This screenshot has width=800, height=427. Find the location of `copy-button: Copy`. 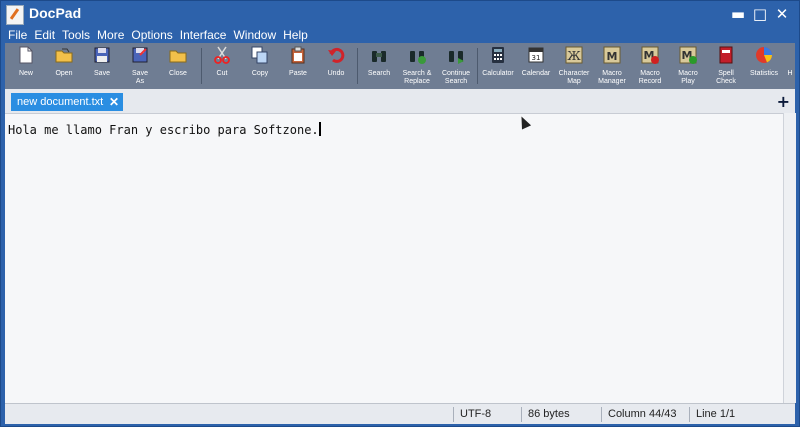

copy-button: Copy is located at coordinates (260, 66).